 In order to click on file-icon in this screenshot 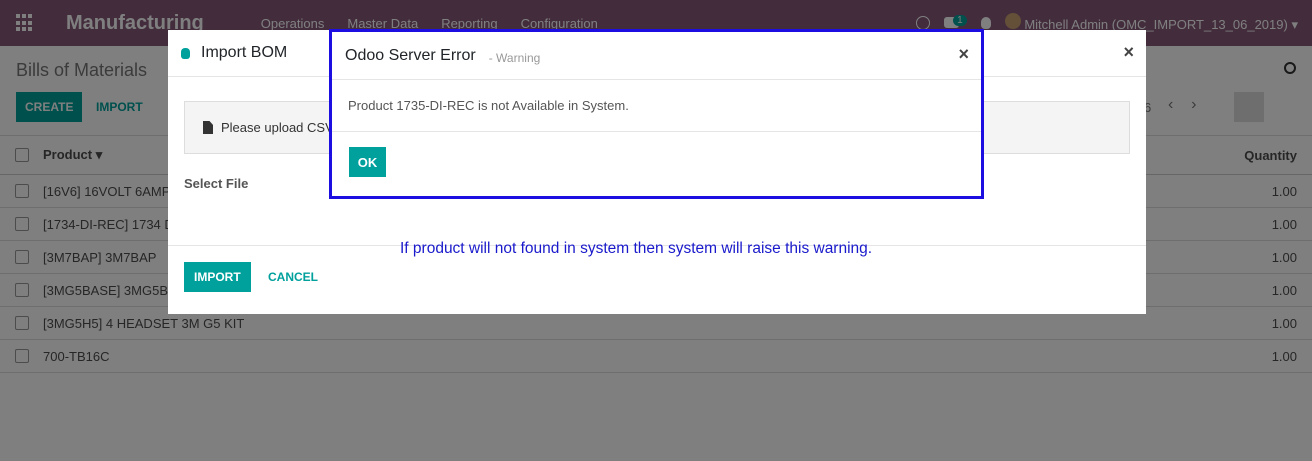, I will do `click(208, 127)`.